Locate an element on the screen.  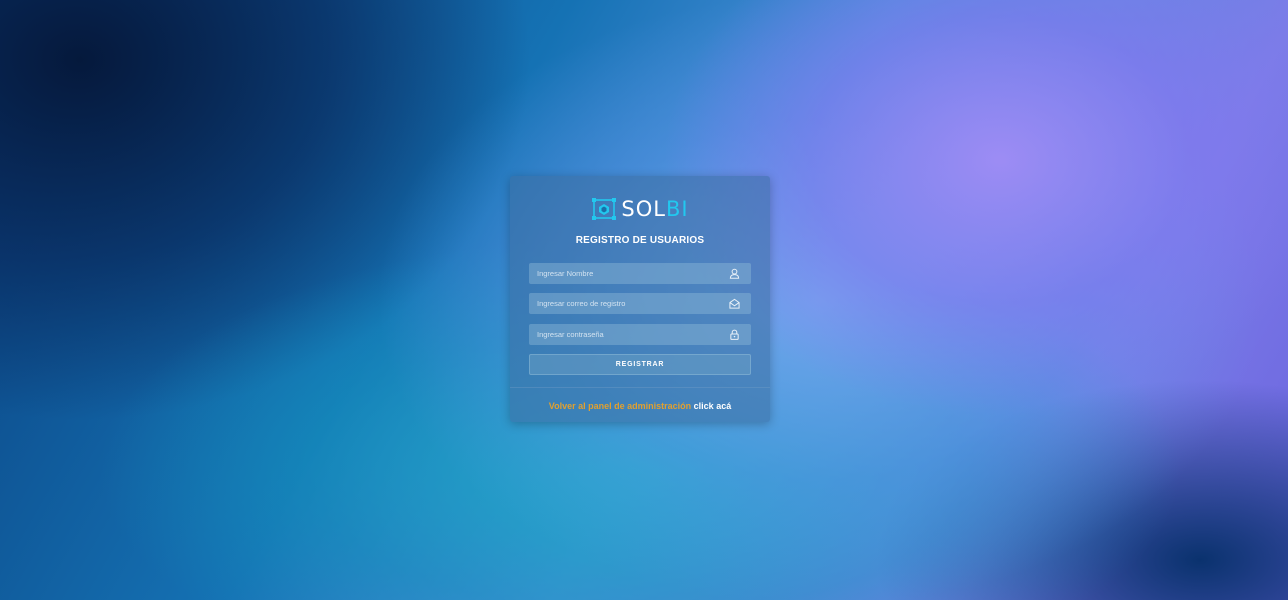
logo-icon is located at coordinates (604, 209).